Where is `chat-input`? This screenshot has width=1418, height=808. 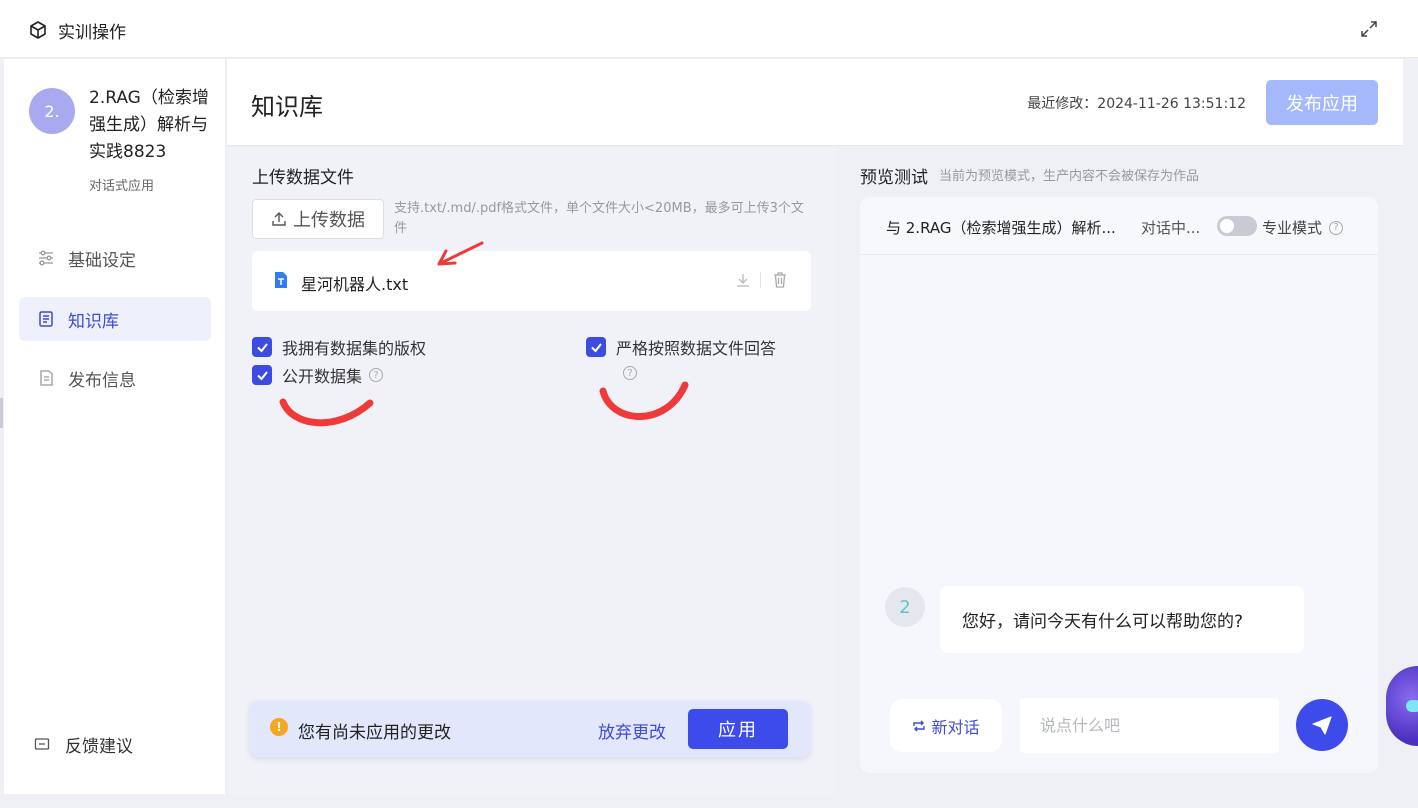
chat-input is located at coordinates (1149, 725).